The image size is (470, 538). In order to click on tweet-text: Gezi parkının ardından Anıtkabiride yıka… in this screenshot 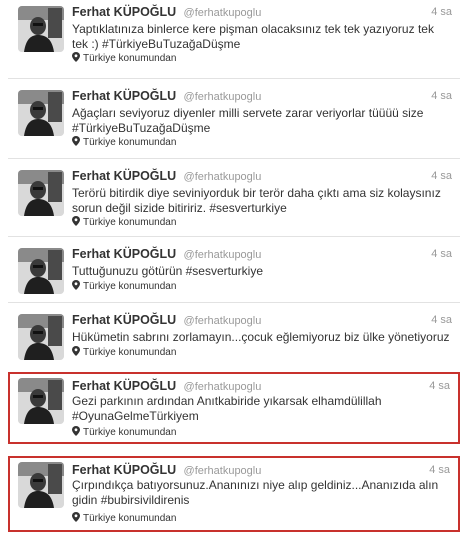, I will do `click(228, 408)`.